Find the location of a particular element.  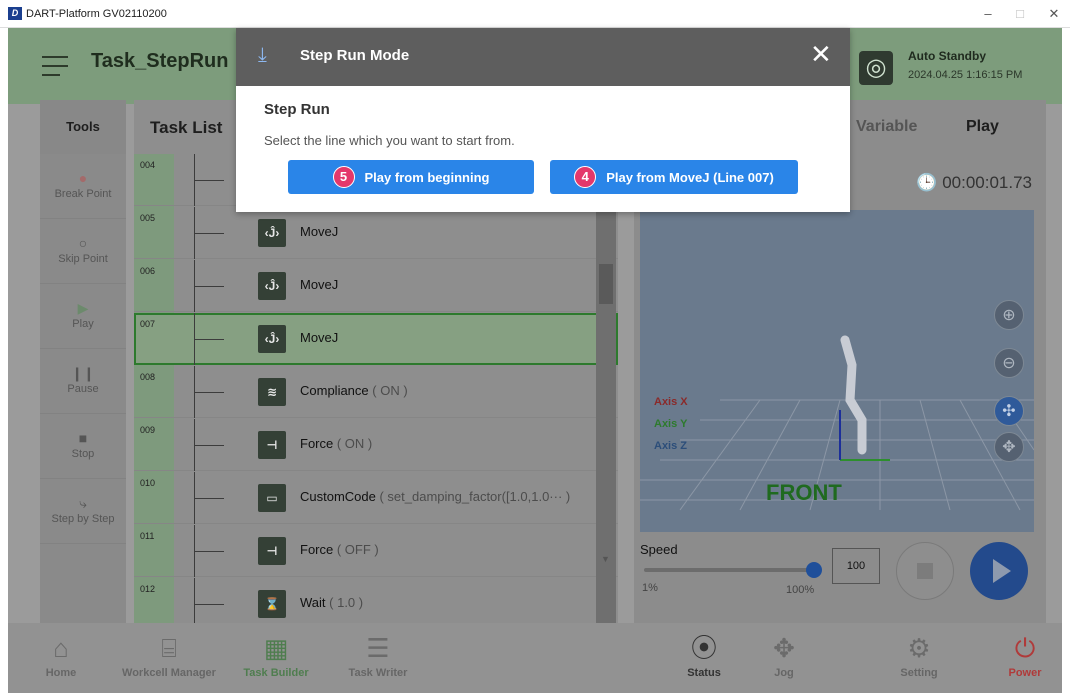

nav-task-writer: ☰ Task Writer is located at coordinates (378, 658).